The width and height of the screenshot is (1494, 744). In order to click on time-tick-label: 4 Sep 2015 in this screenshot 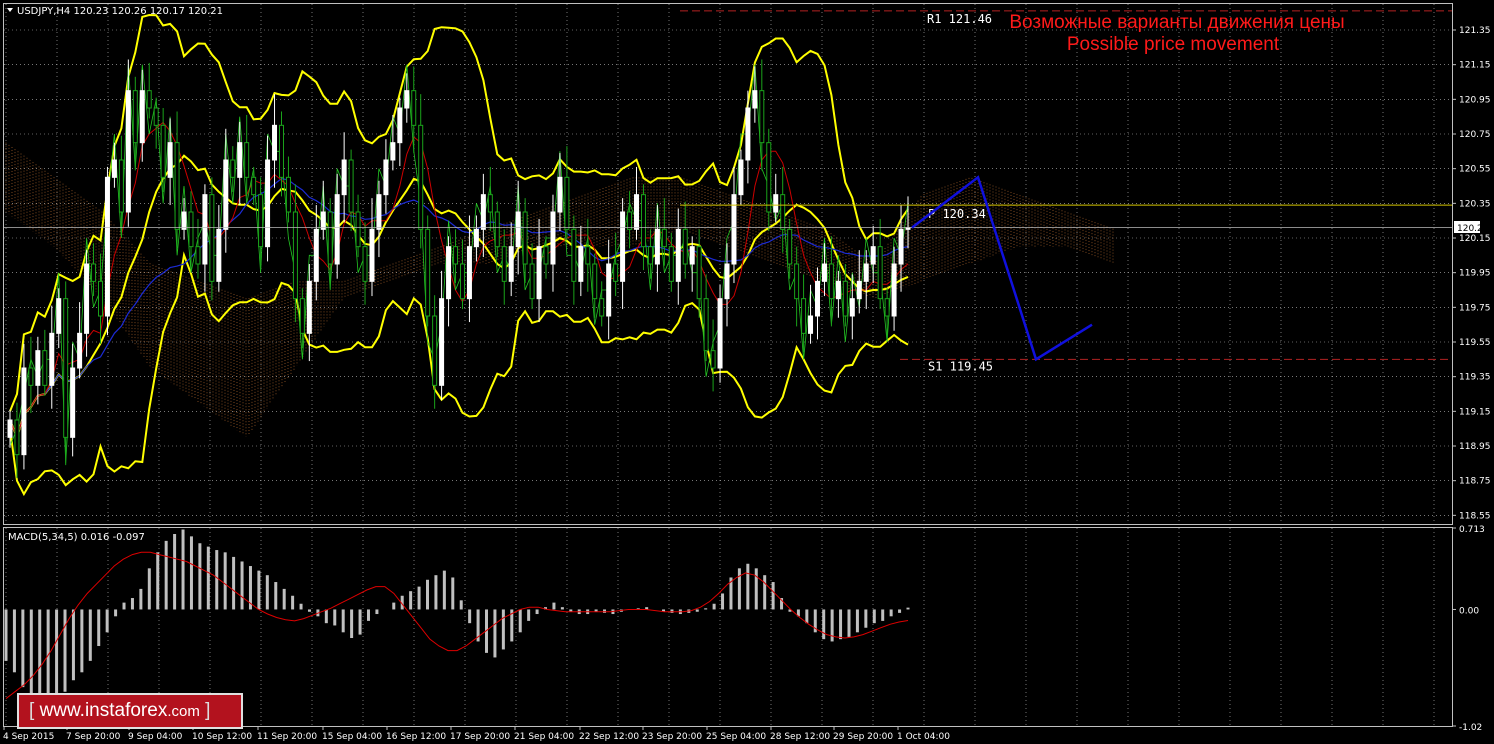, I will do `click(28, 737)`.